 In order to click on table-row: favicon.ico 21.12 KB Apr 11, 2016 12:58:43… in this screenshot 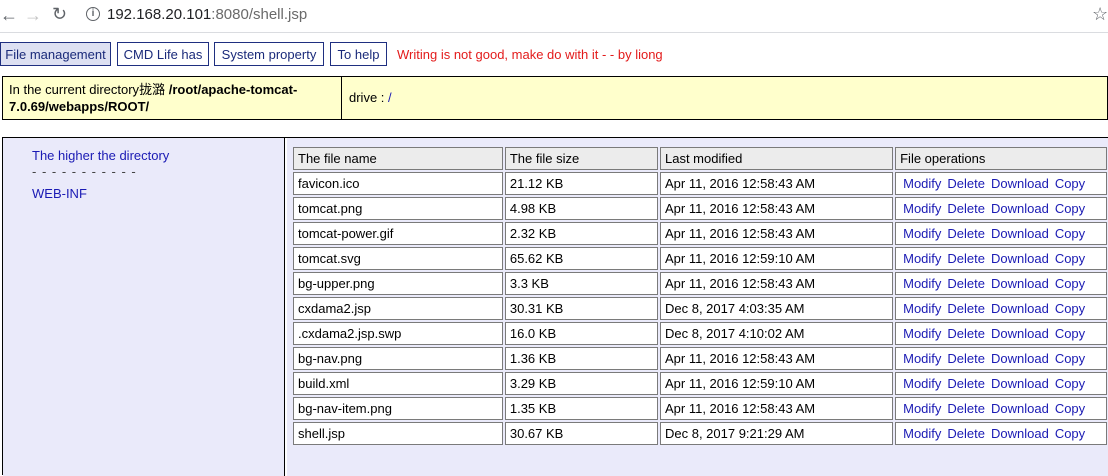, I will do `click(700, 183)`.